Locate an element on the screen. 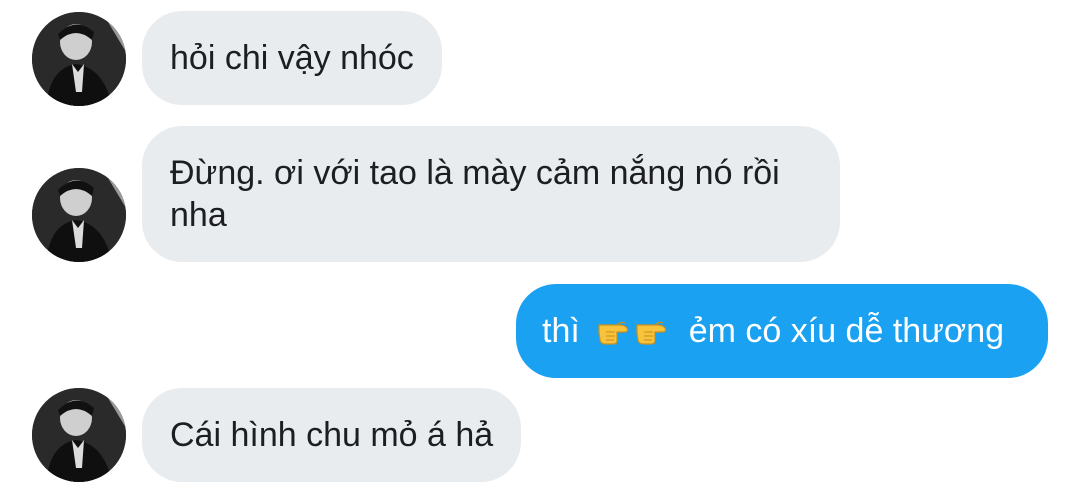  message-bubble-incoming: hỏi chi vậy nhóc is located at coordinates (292, 58).